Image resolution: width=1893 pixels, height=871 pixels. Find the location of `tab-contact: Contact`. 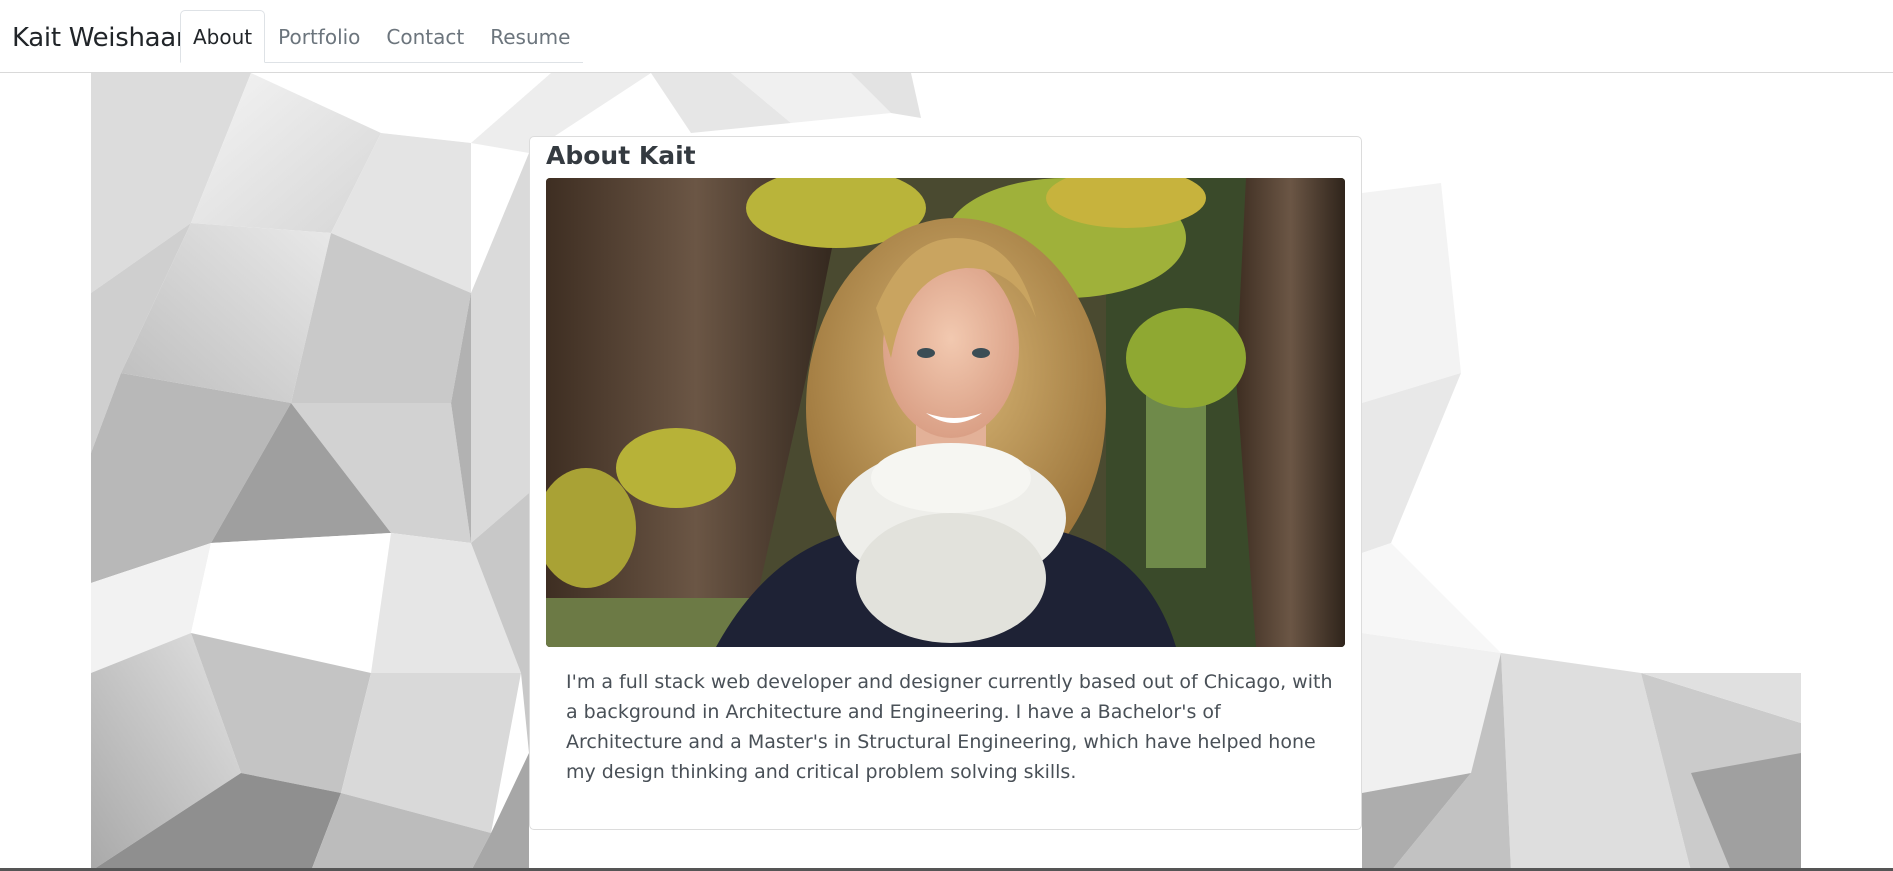

tab-contact: Contact is located at coordinates (425, 36).